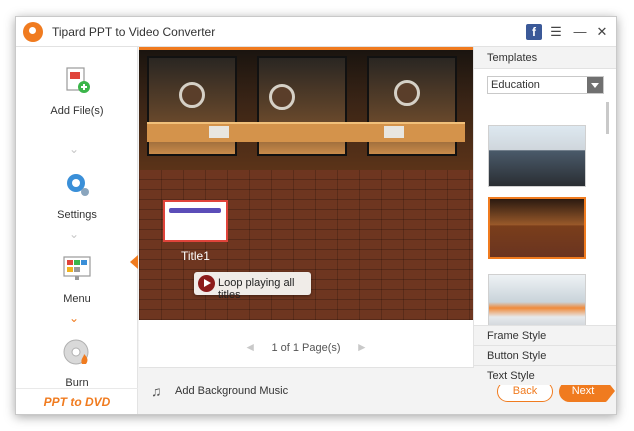 Image resolution: width=634 pixels, height=431 pixels. I want to click on title-label: Title1, so click(195, 256).